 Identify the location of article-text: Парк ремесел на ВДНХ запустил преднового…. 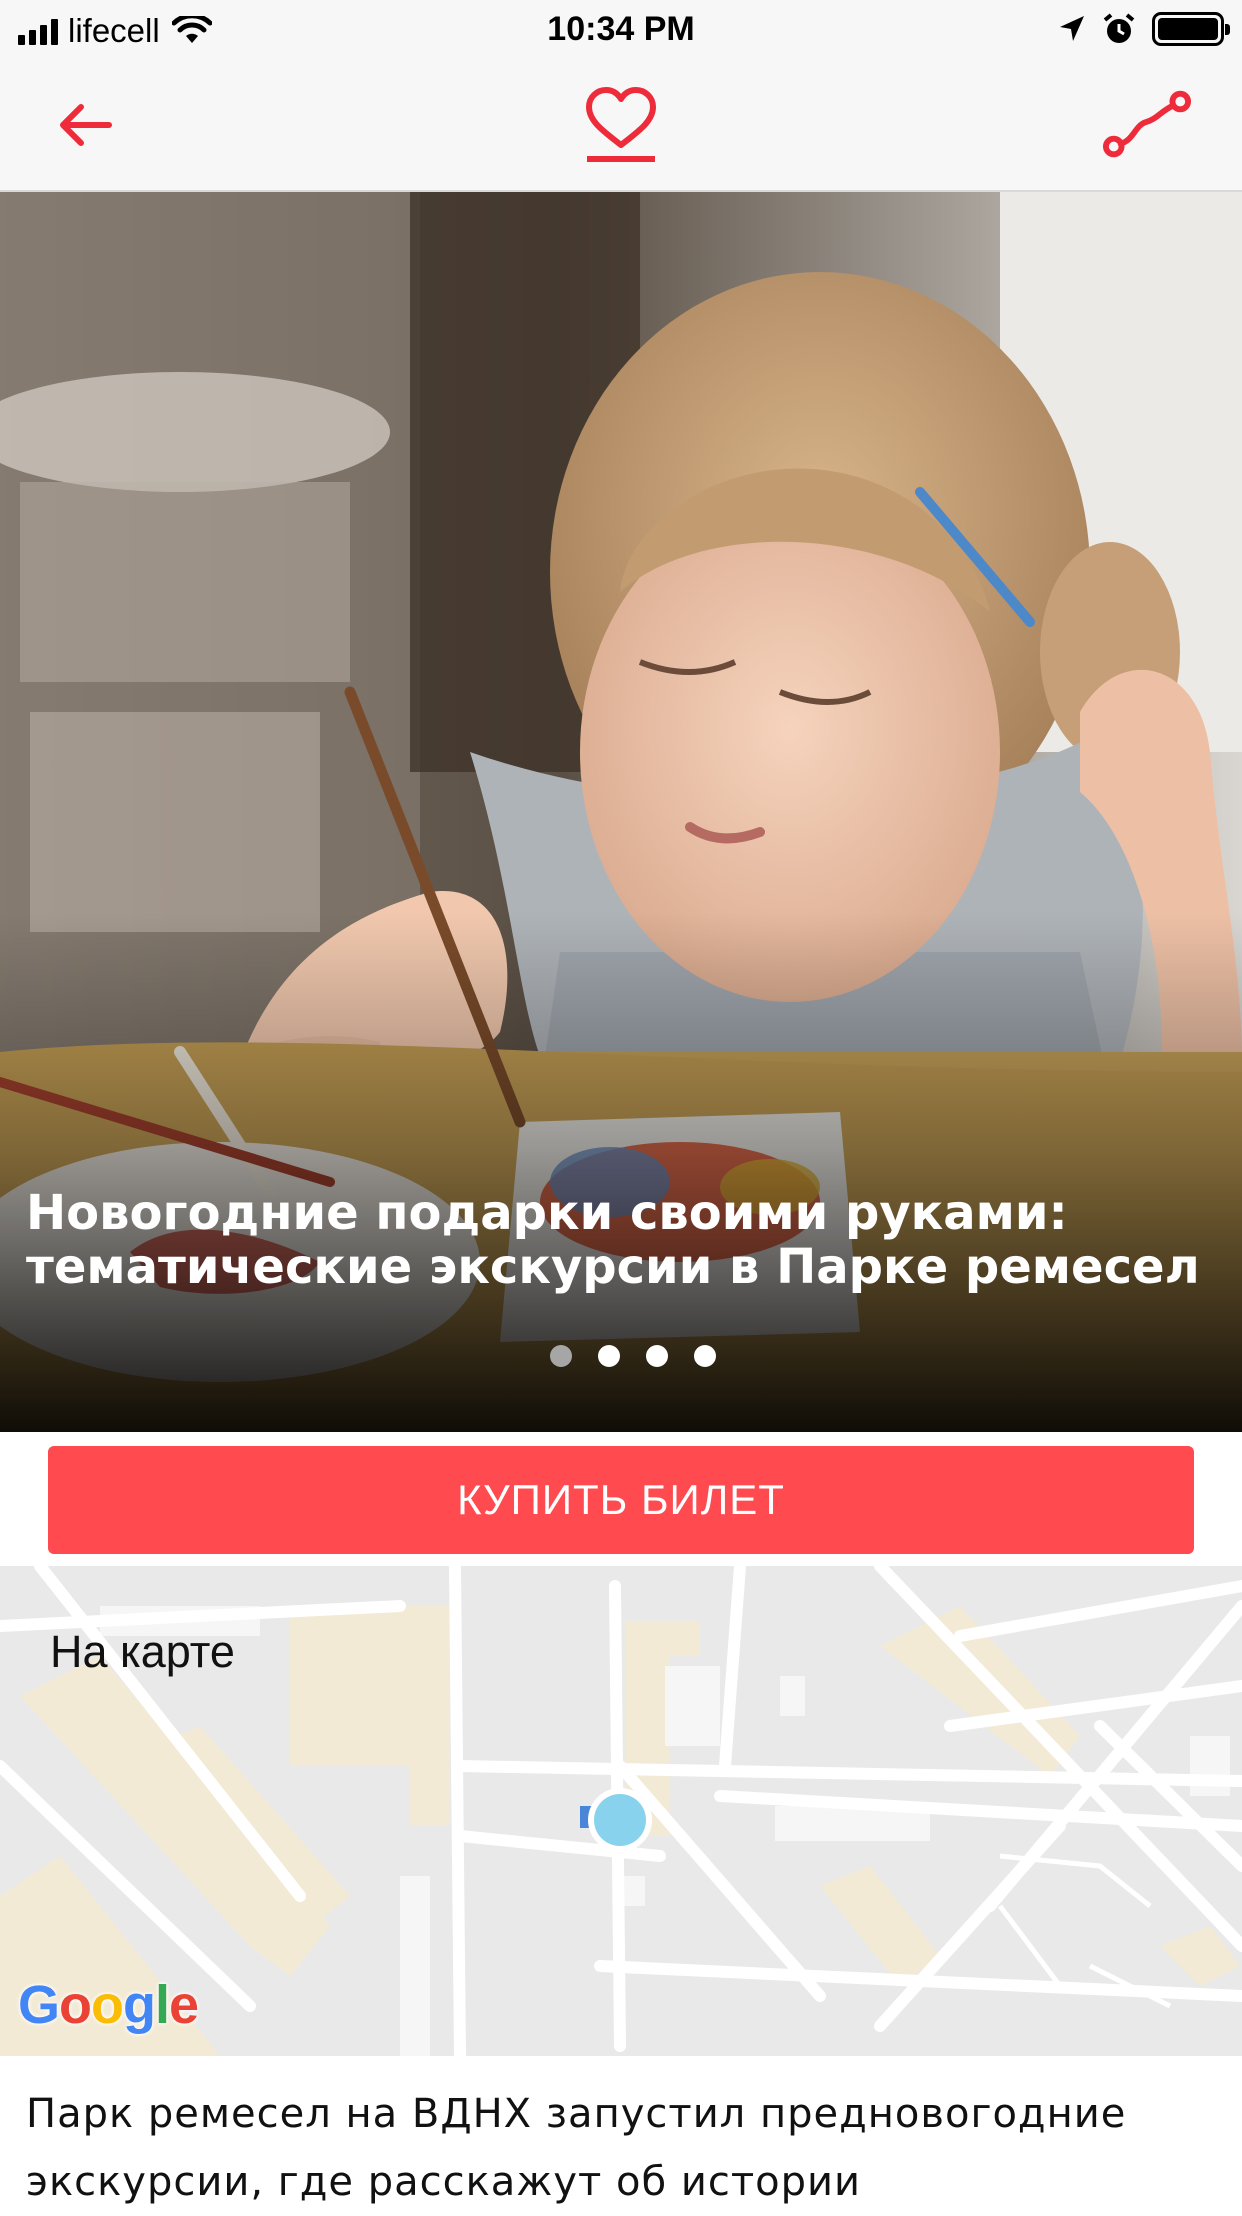
(576, 2148).